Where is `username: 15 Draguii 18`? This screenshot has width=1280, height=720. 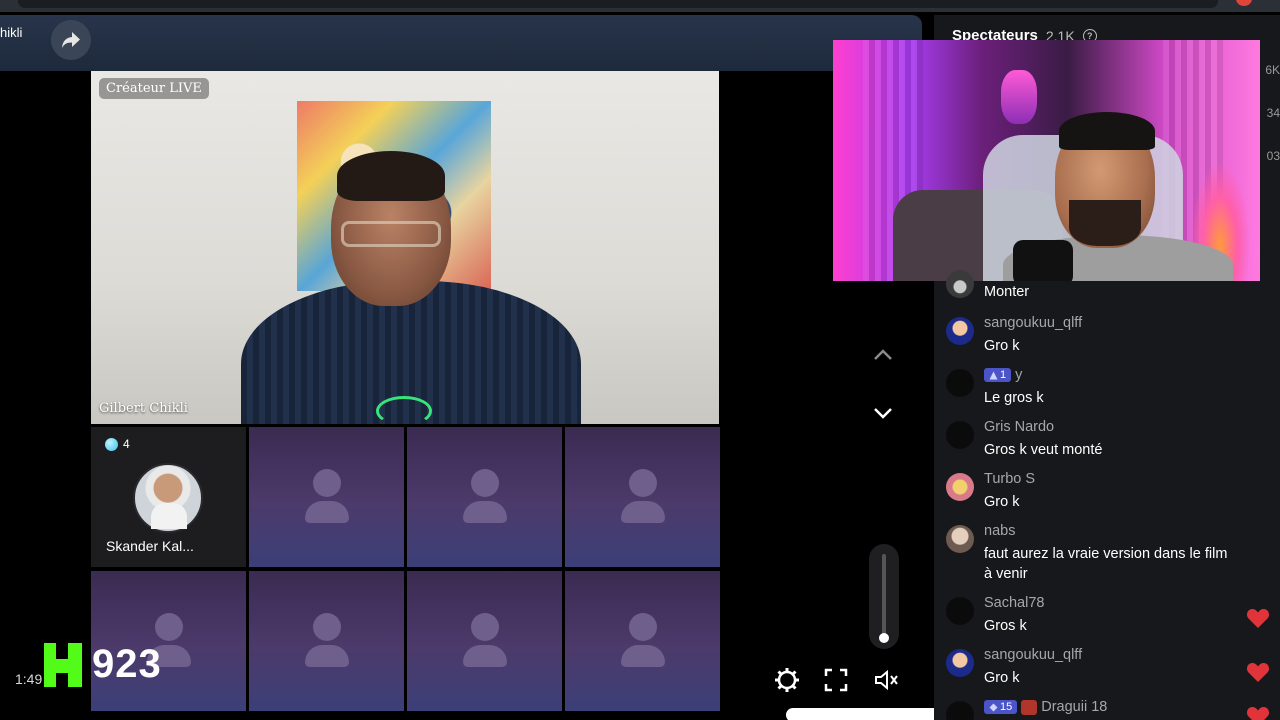
username: 15 Draguii 18 is located at coordinates (1045, 707).